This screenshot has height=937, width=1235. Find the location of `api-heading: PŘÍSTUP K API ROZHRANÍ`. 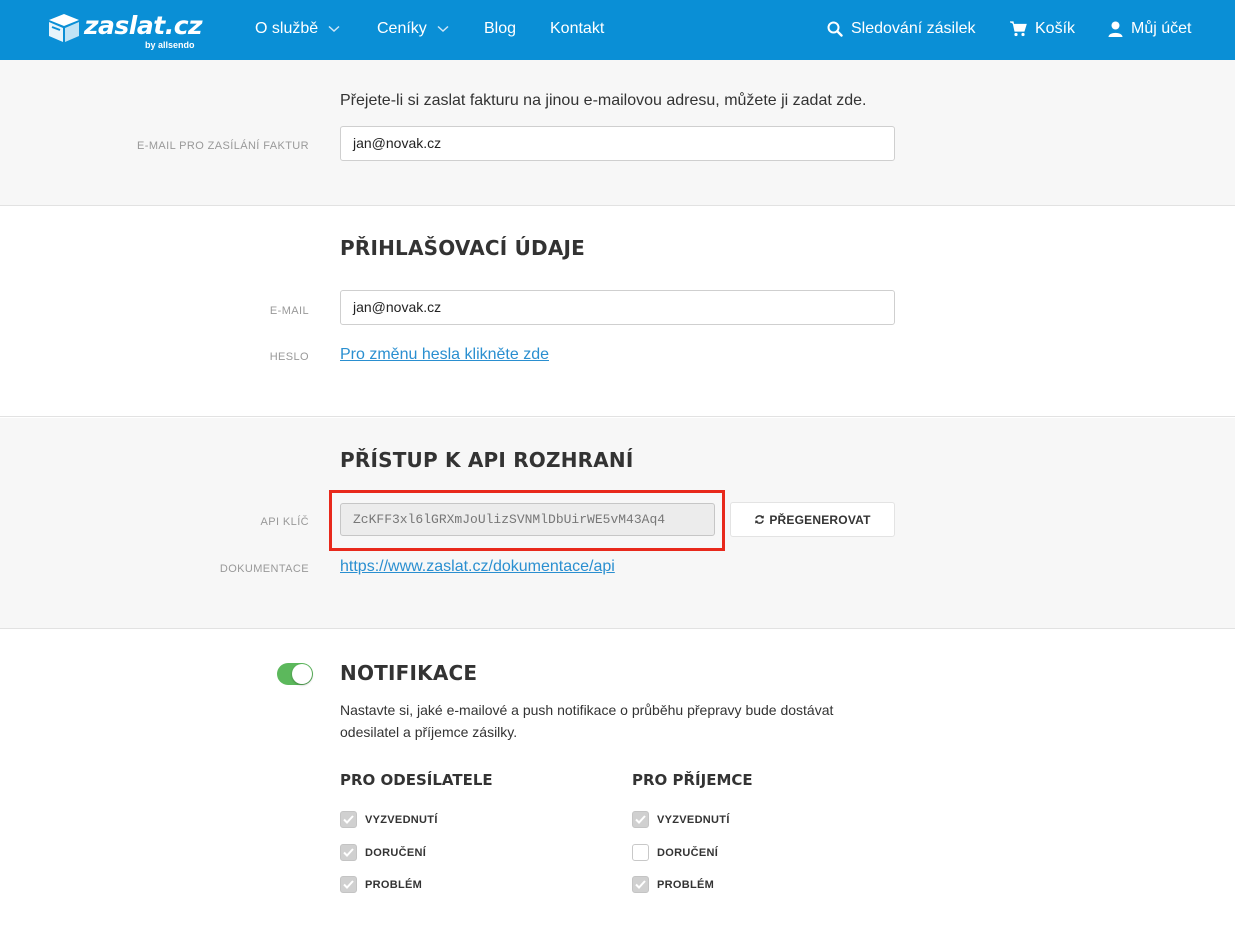

api-heading: PŘÍSTUP K API ROZHRANÍ is located at coordinates (487, 460).